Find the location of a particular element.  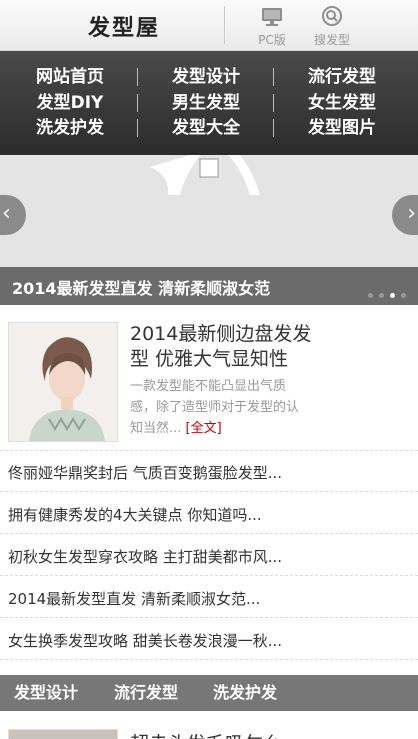

portrait-image is located at coordinates (63, 382).